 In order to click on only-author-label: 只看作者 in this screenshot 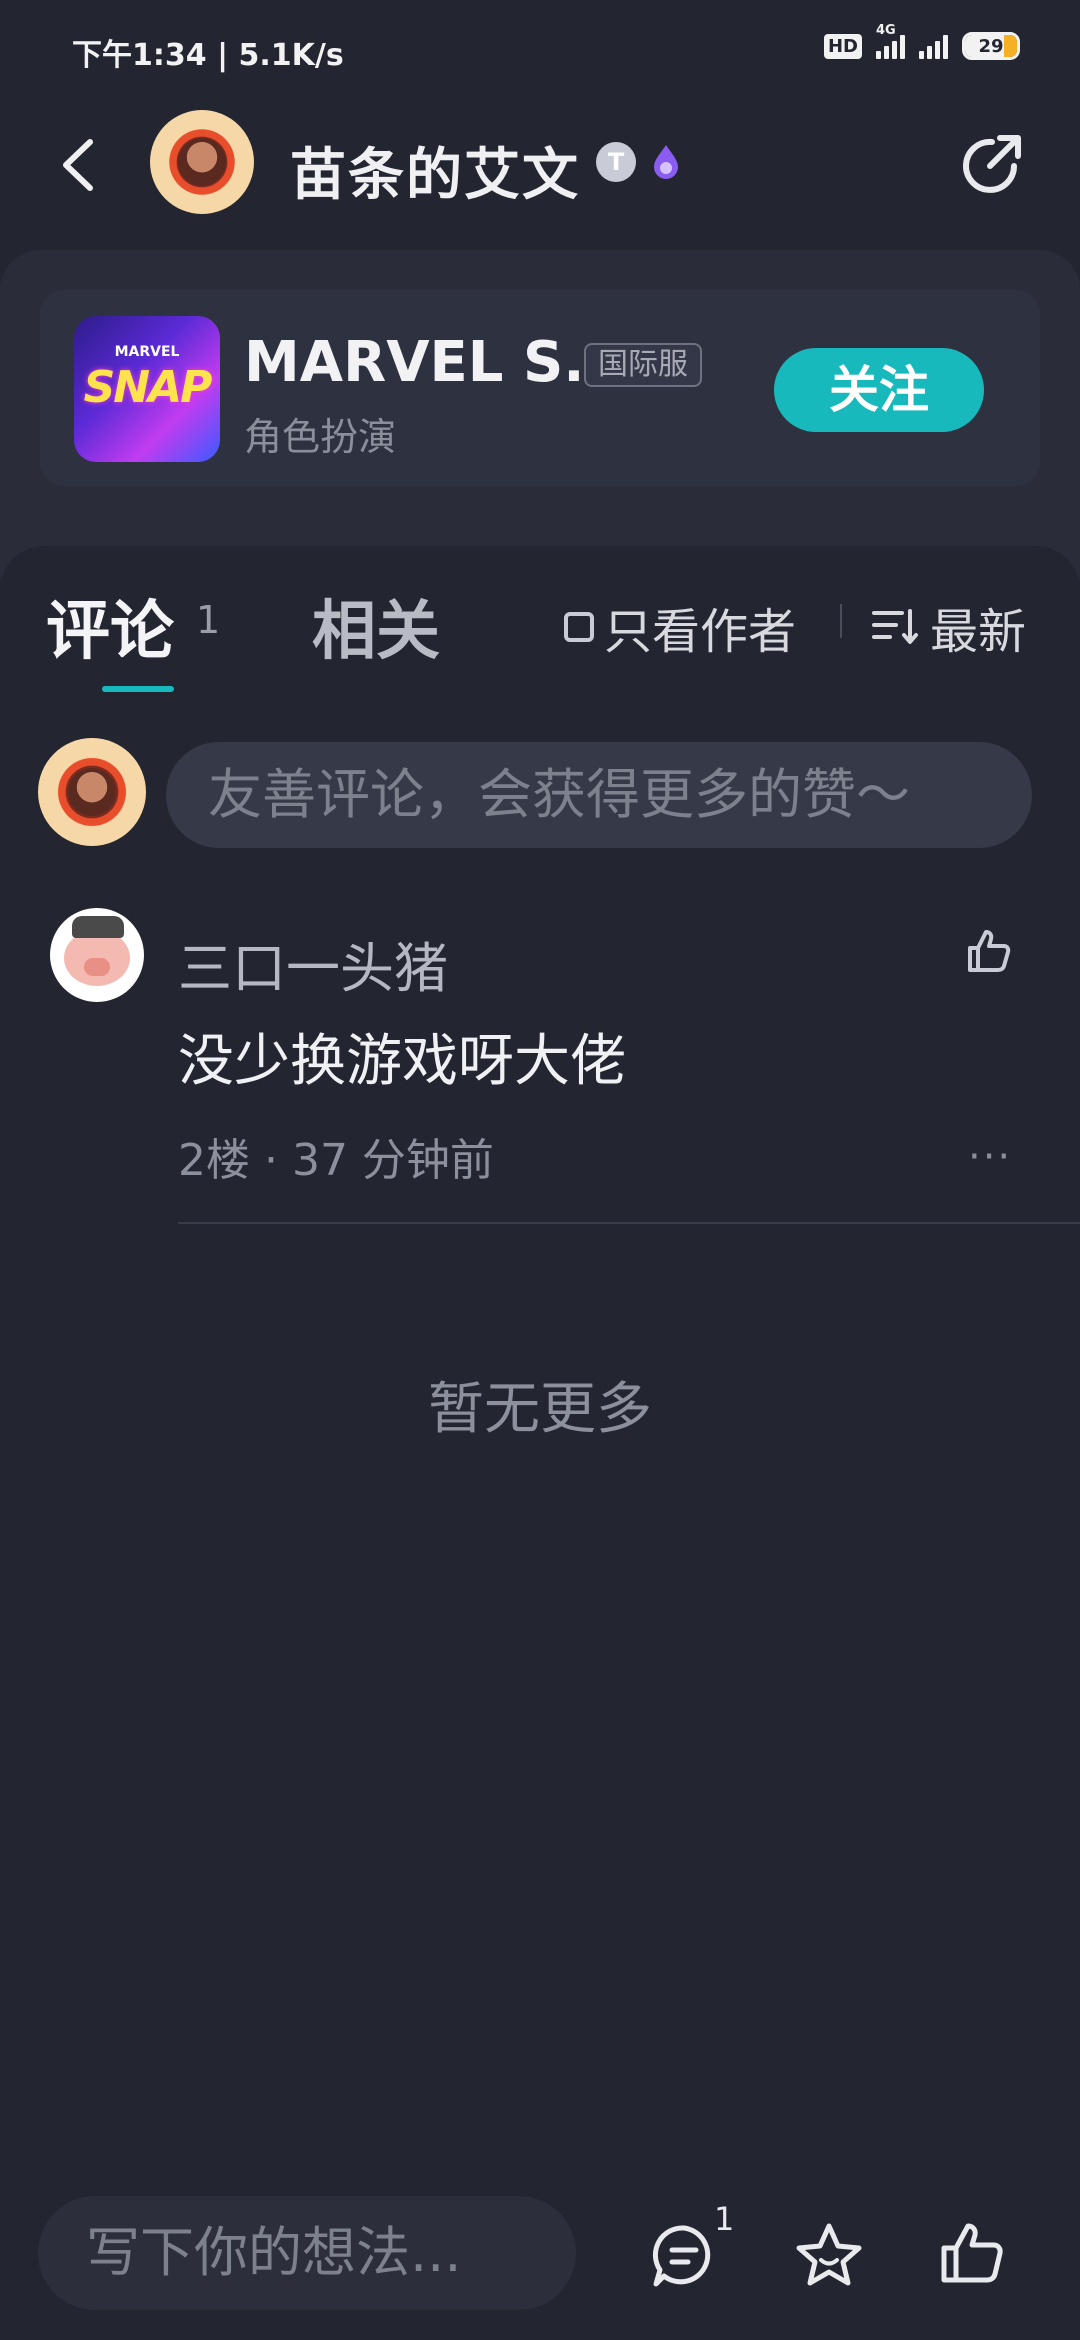, I will do `click(700, 632)`.